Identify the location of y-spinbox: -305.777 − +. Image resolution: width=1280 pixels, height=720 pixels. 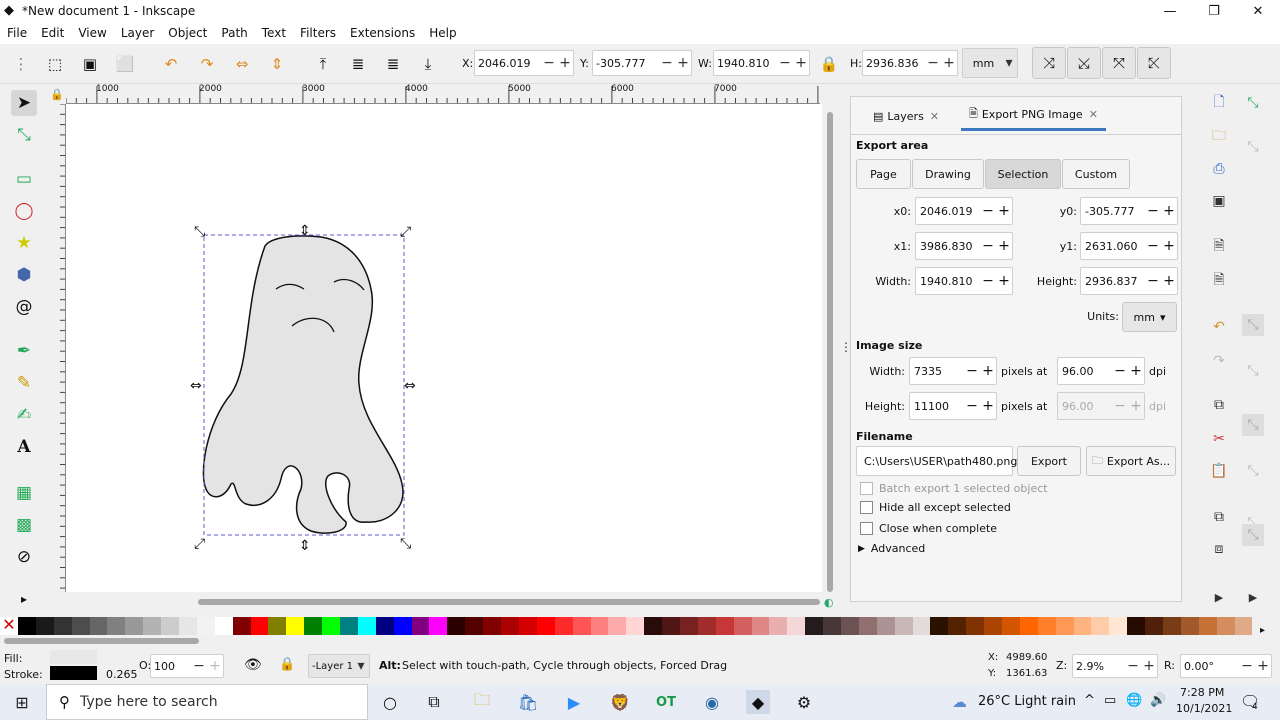
(642, 63).